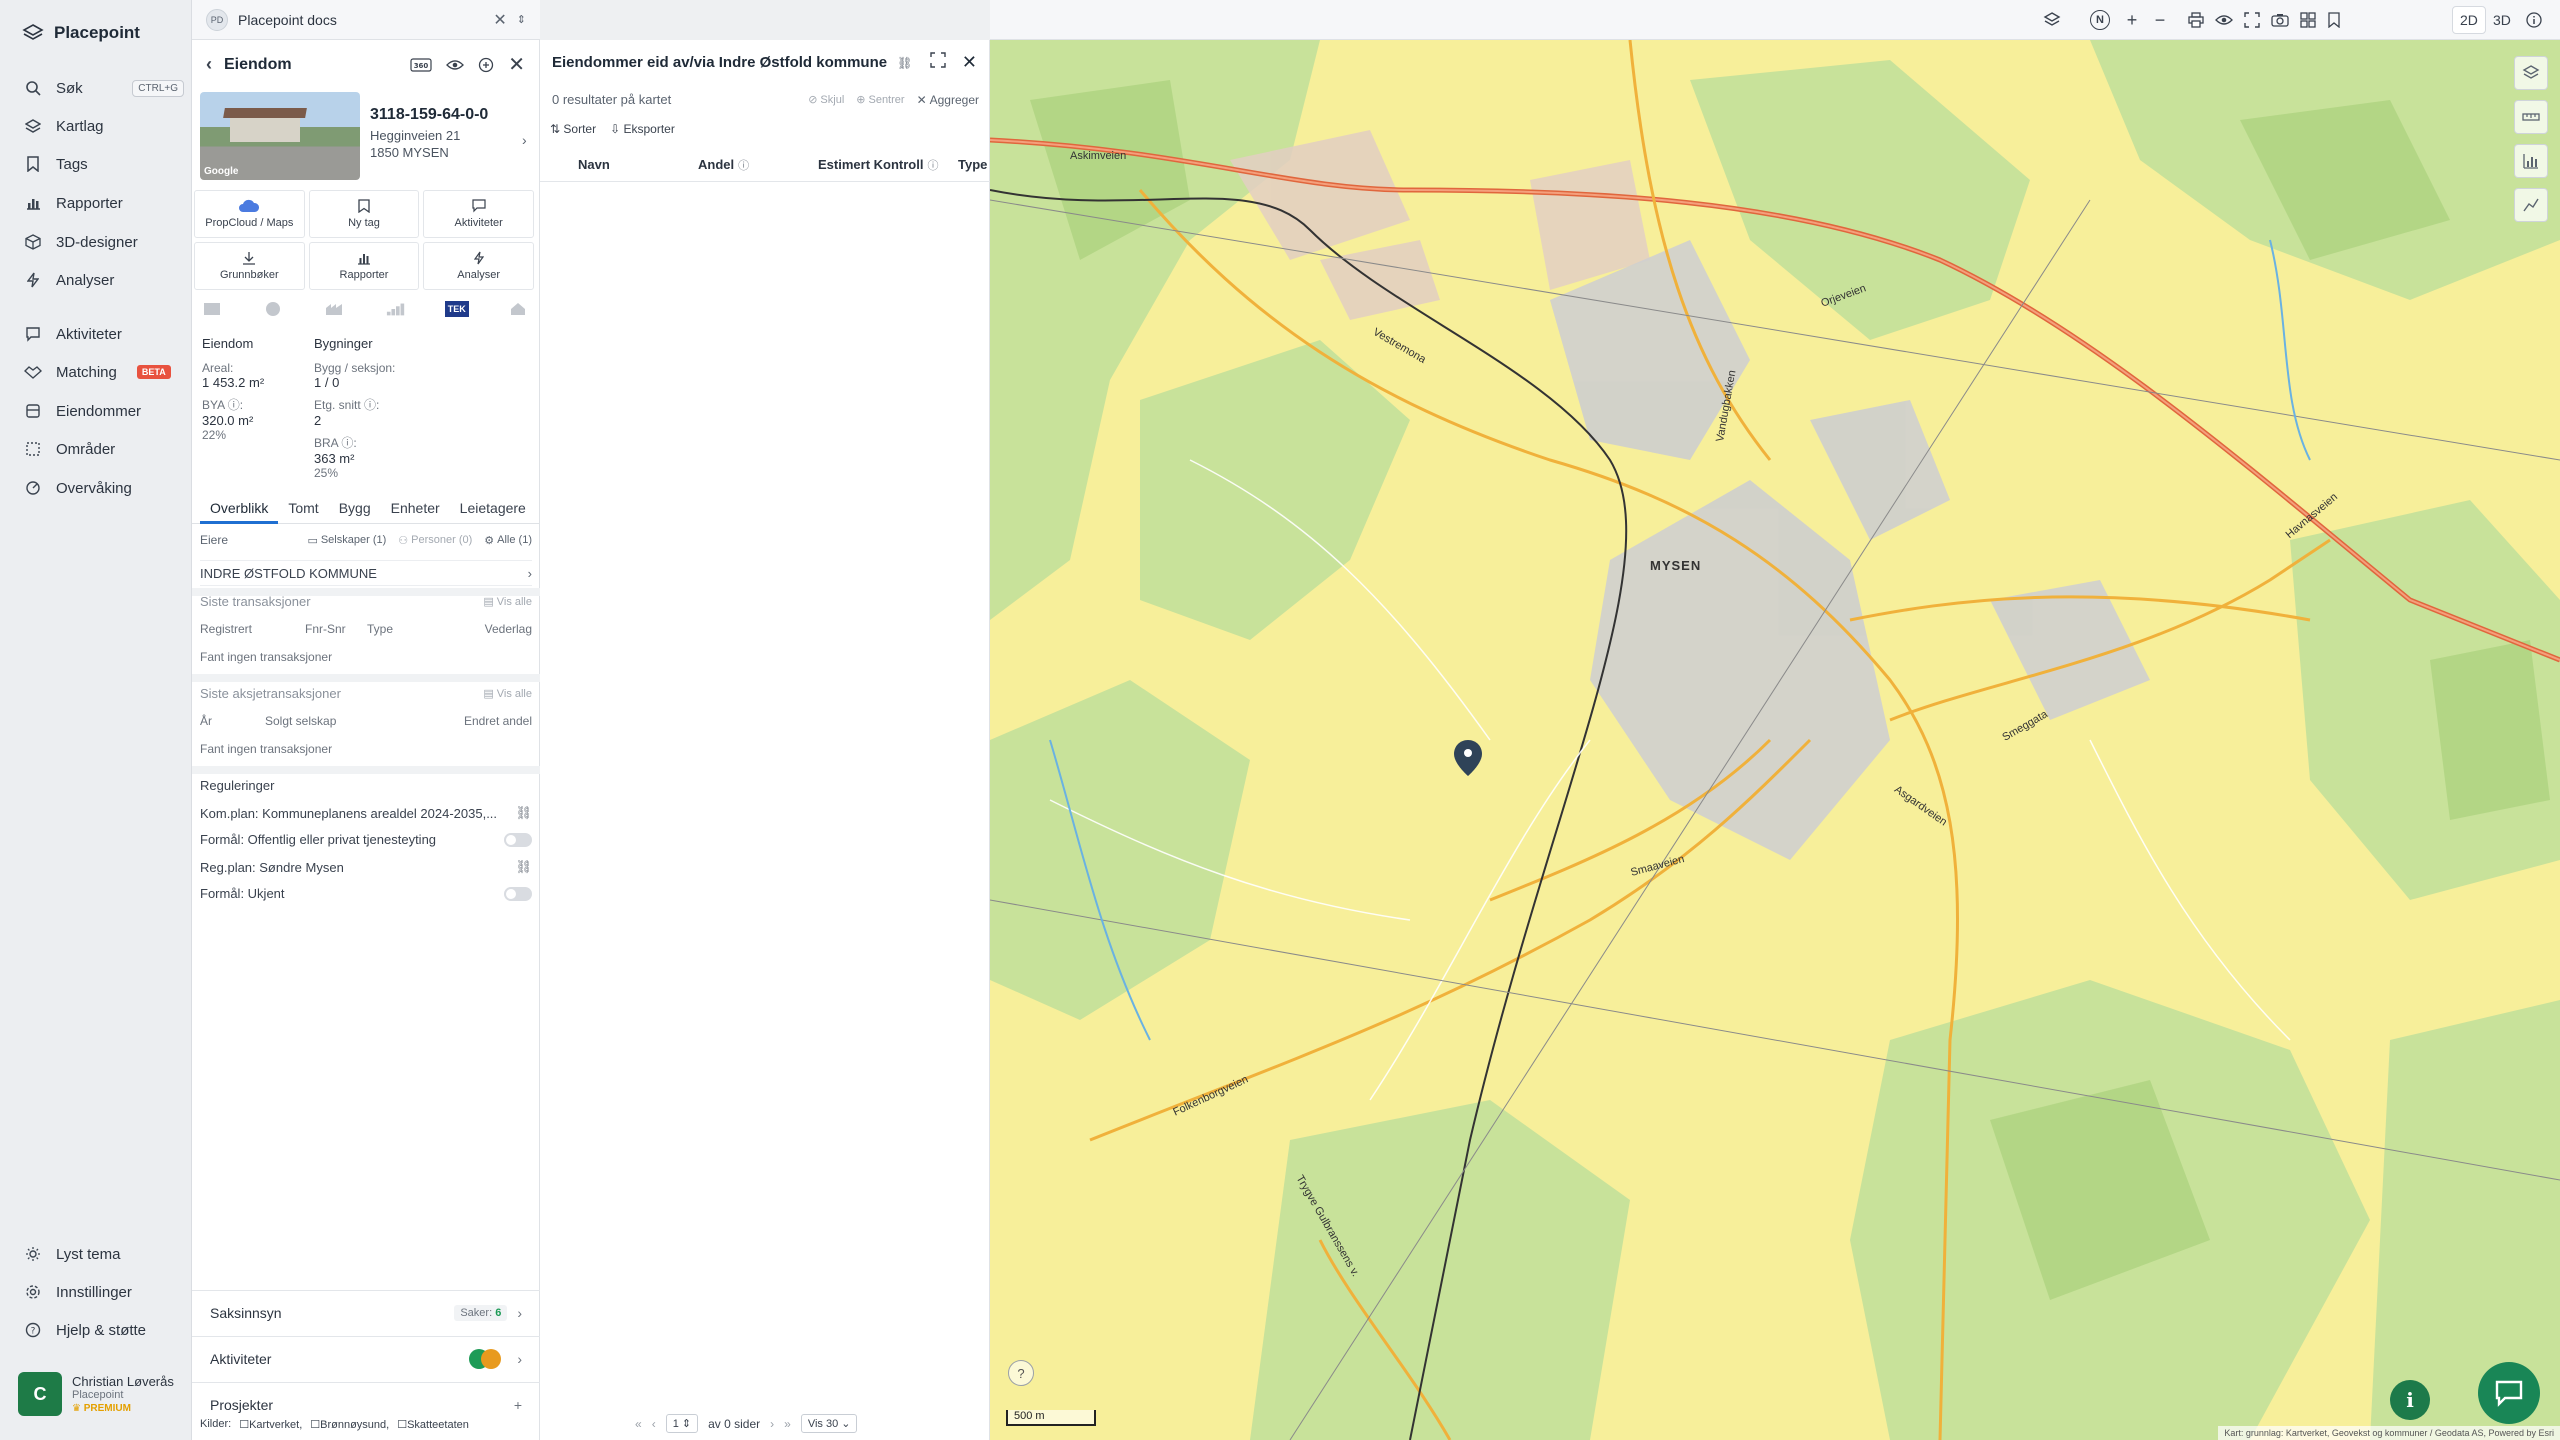  What do you see at coordinates (104, 280) in the screenshot?
I see `nav-item-analyser: Analyser` at bounding box center [104, 280].